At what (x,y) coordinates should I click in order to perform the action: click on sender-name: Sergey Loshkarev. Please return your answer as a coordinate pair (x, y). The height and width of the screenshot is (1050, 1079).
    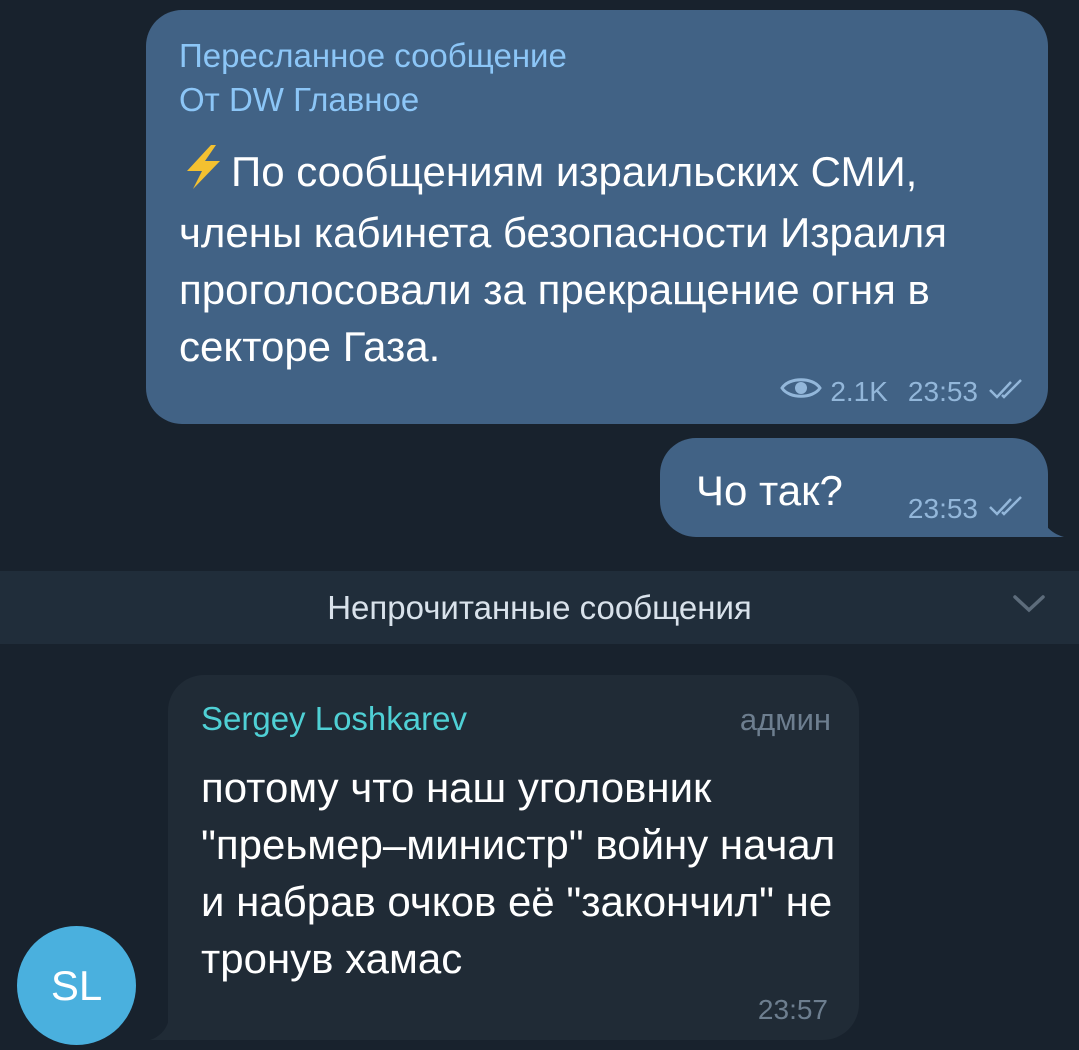
    Looking at the image, I should click on (334, 719).